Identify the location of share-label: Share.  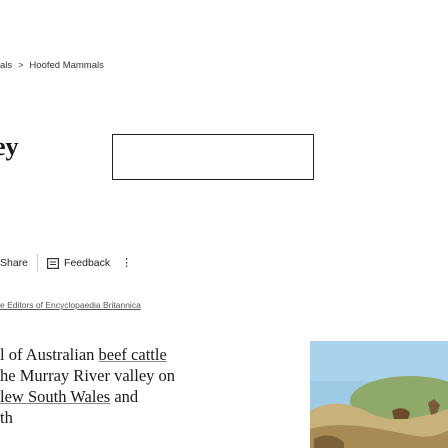
(14, 263).